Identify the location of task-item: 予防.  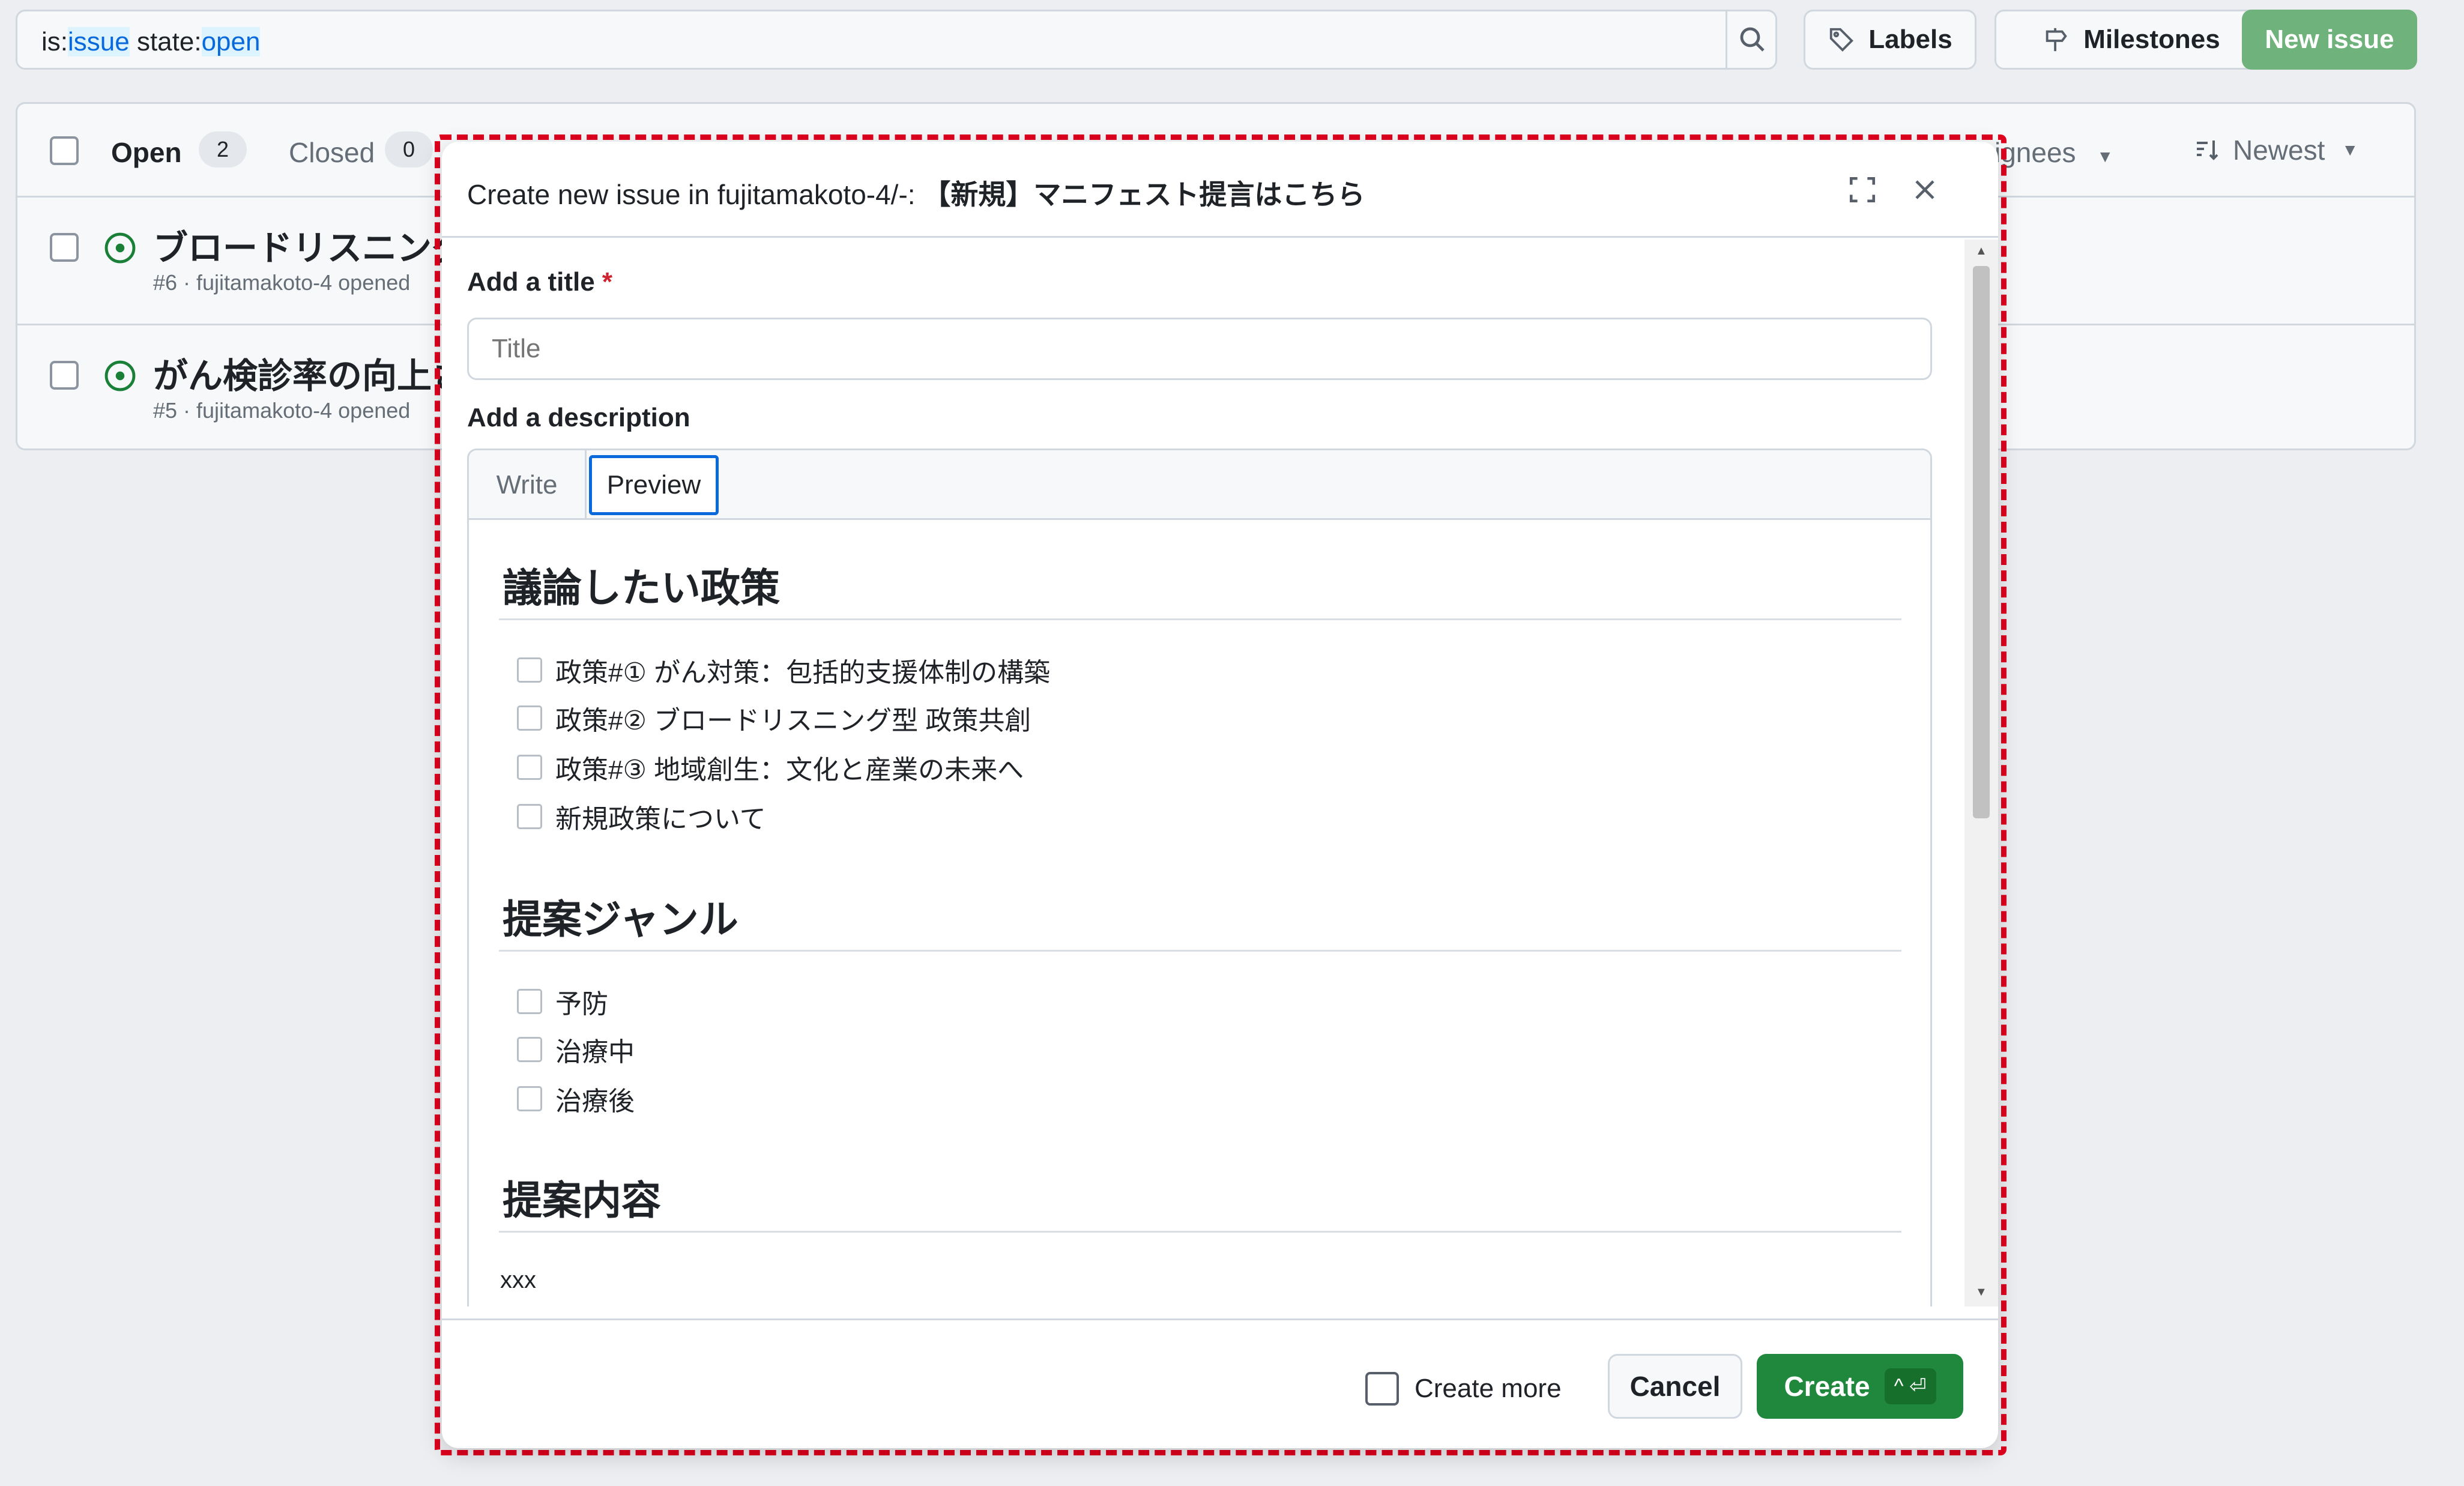
(562, 1001).